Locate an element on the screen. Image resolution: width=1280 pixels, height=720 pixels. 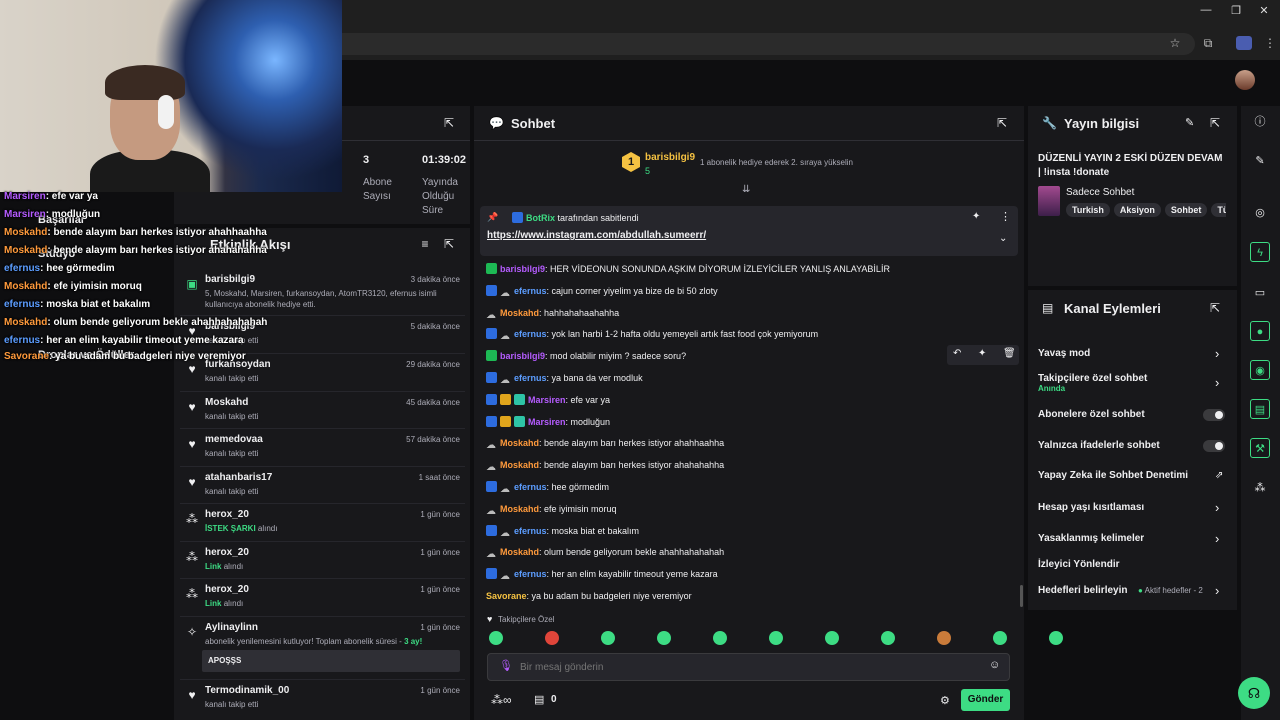
channel-action-label: Abonelere özel sohbet is located at coordinates (1120, 414).